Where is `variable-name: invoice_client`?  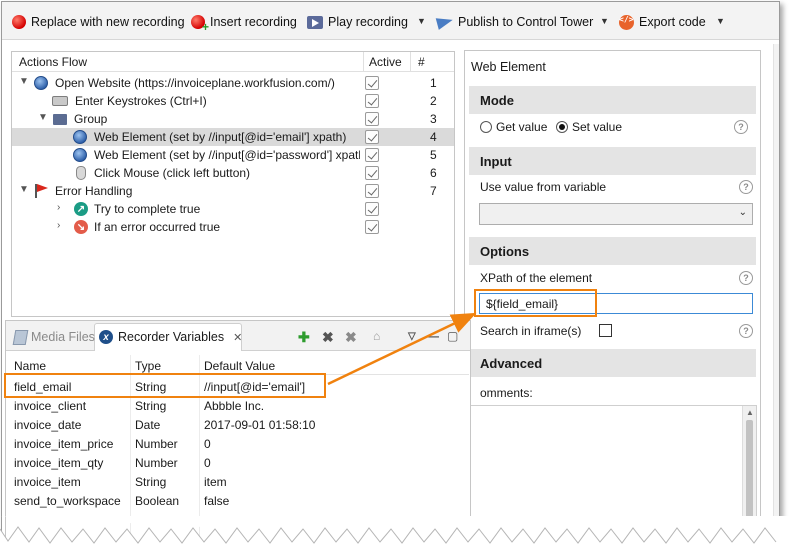 variable-name: invoice_client is located at coordinates (50, 406).